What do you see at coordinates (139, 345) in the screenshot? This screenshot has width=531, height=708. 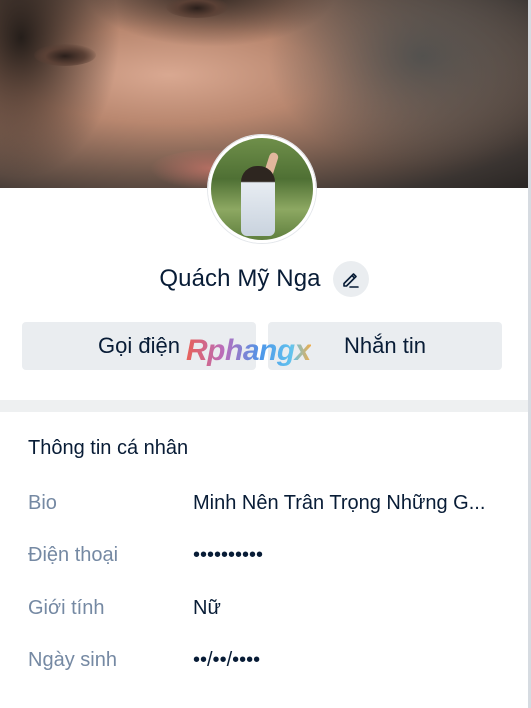 I see `call-button-label: Gọi điện` at bounding box center [139, 345].